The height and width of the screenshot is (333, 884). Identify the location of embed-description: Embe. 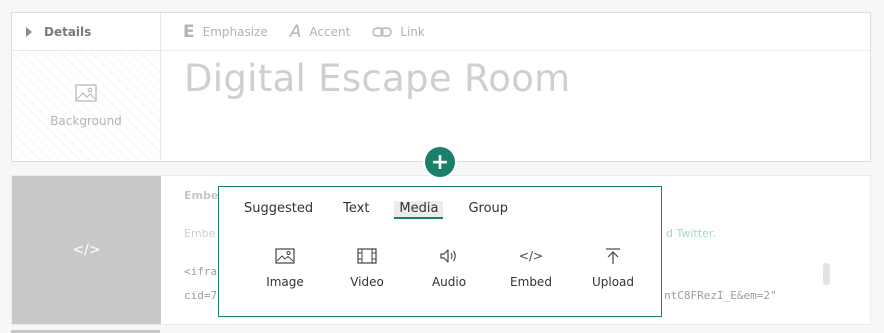
(200, 233).